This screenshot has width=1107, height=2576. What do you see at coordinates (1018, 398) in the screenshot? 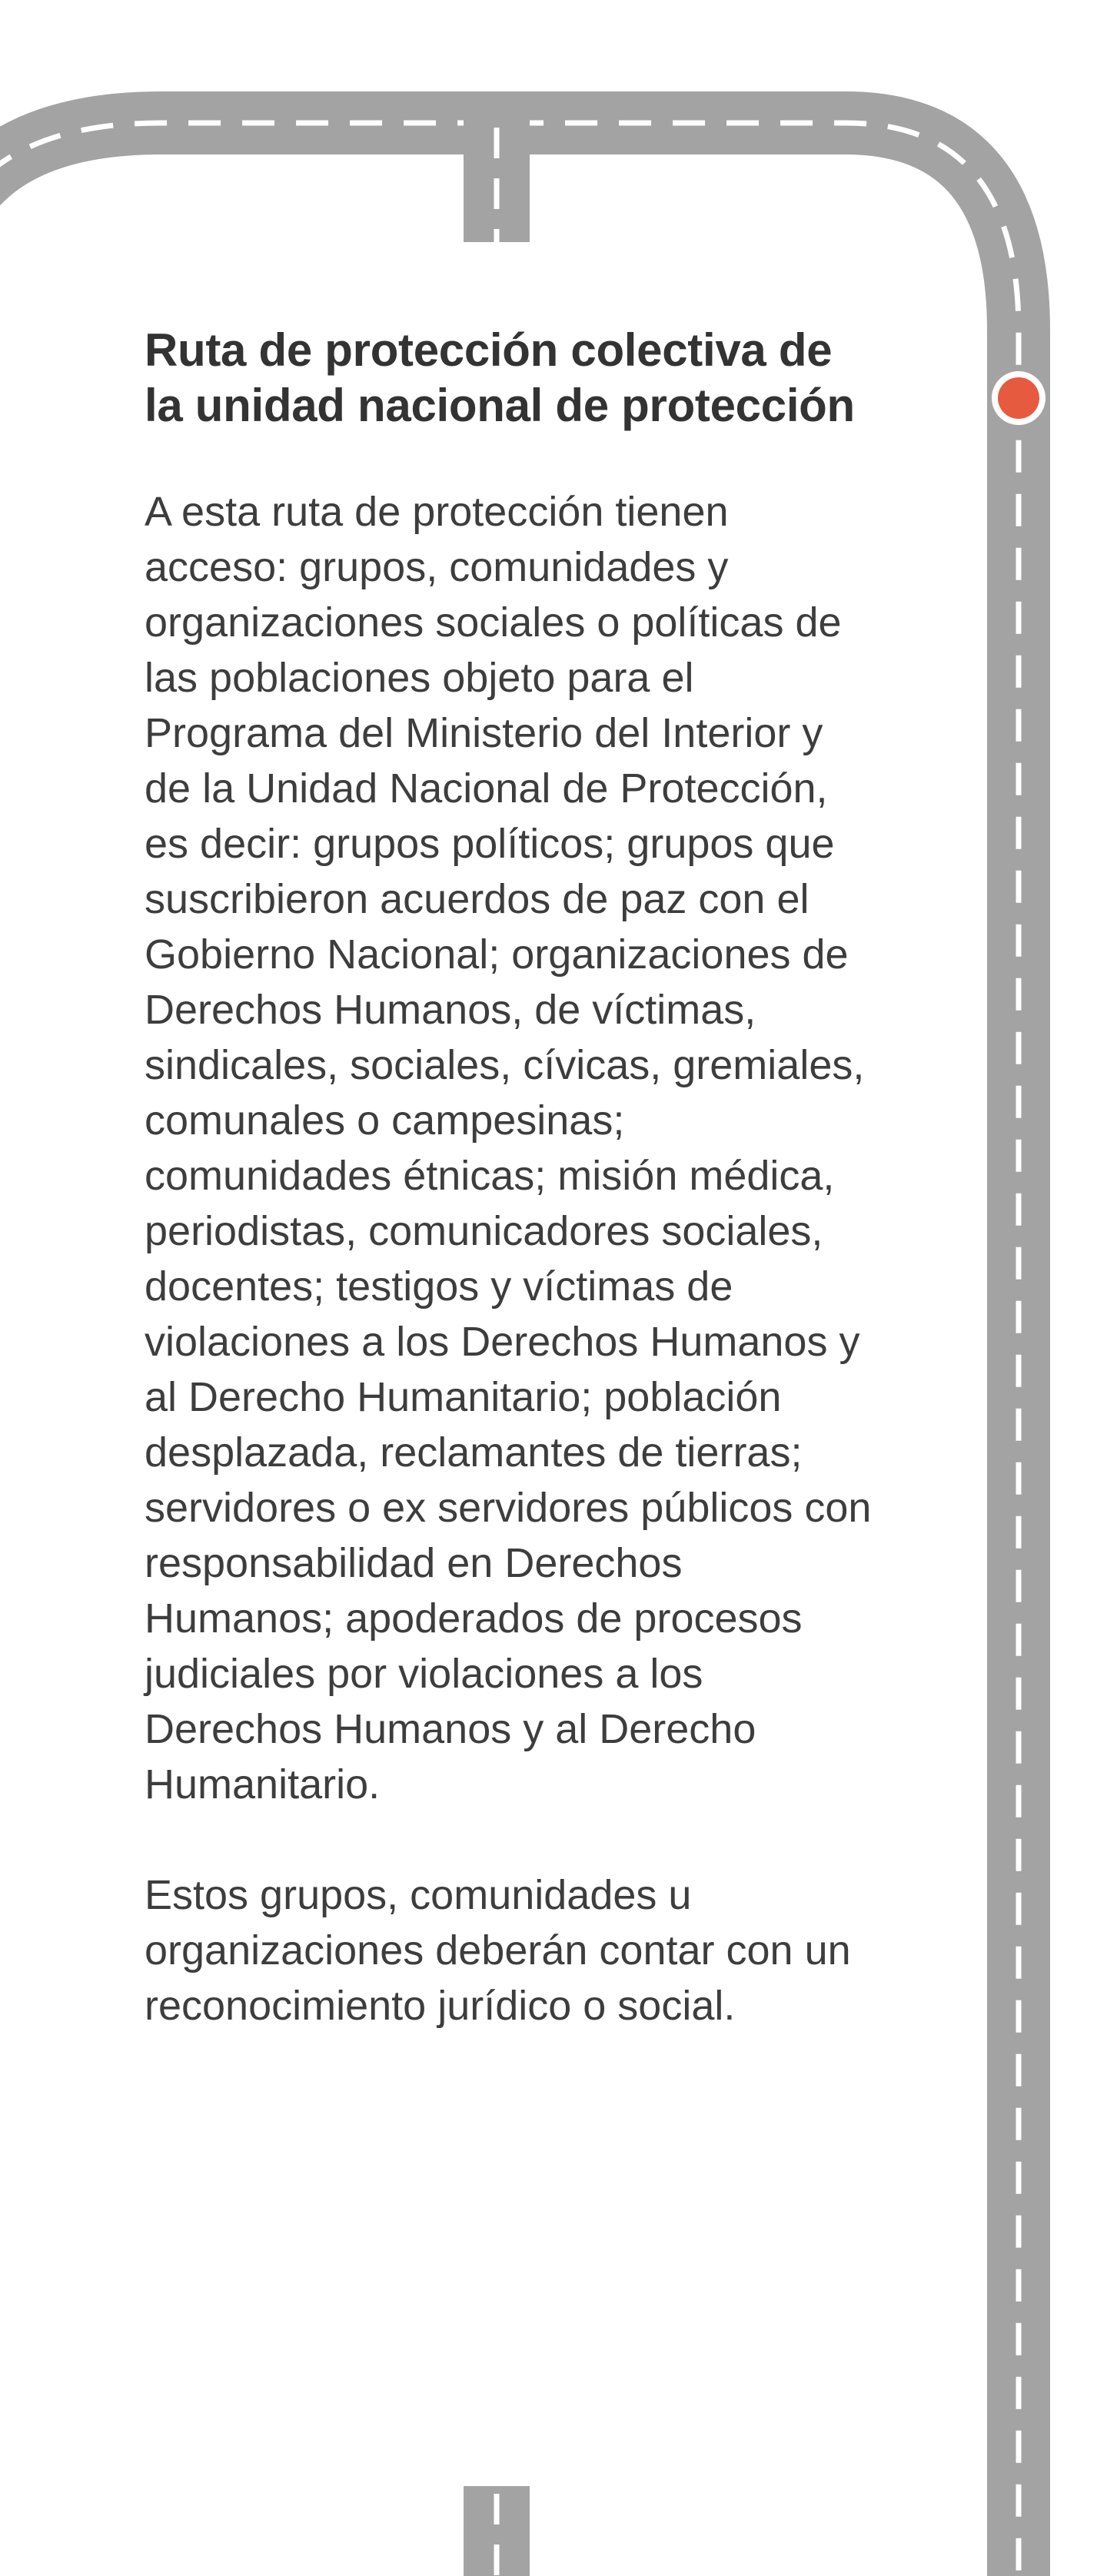
I see `location-marker-dot` at bounding box center [1018, 398].